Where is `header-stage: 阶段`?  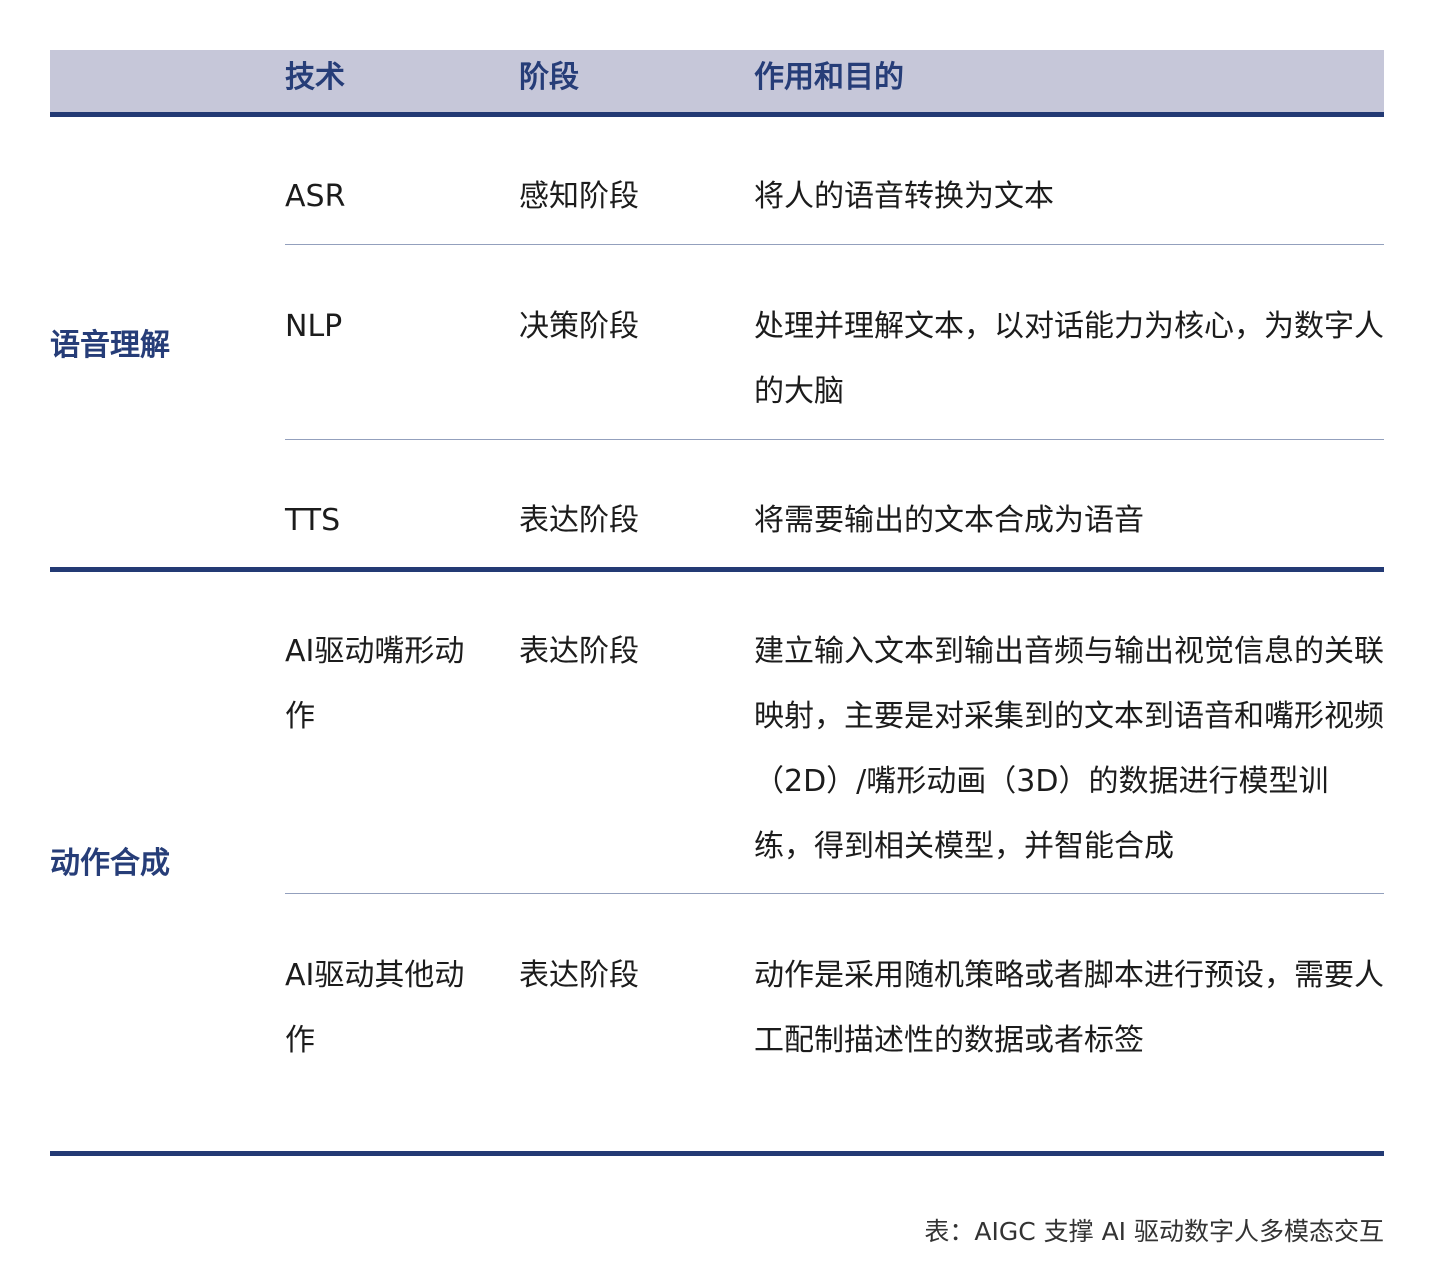 header-stage: 阶段 is located at coordinates (549, 77).